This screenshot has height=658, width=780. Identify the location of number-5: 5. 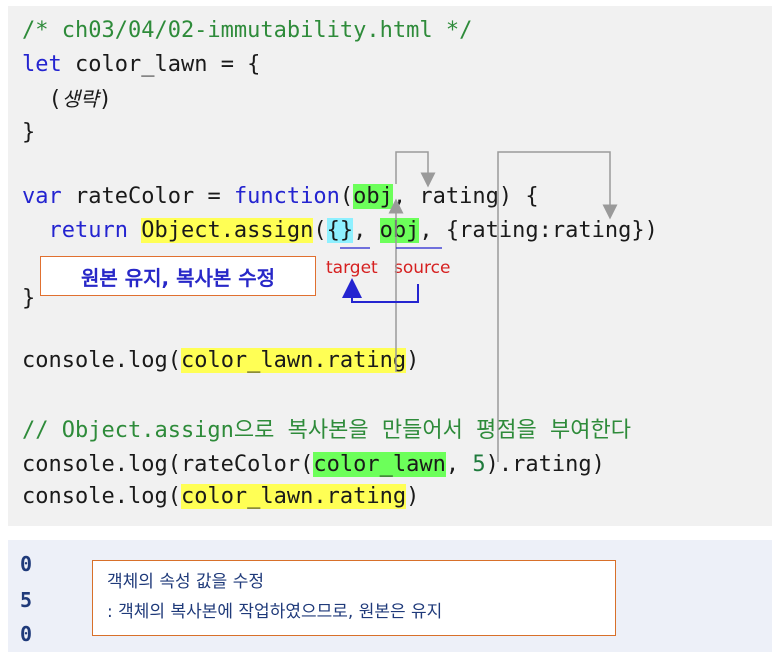
(479, 464).